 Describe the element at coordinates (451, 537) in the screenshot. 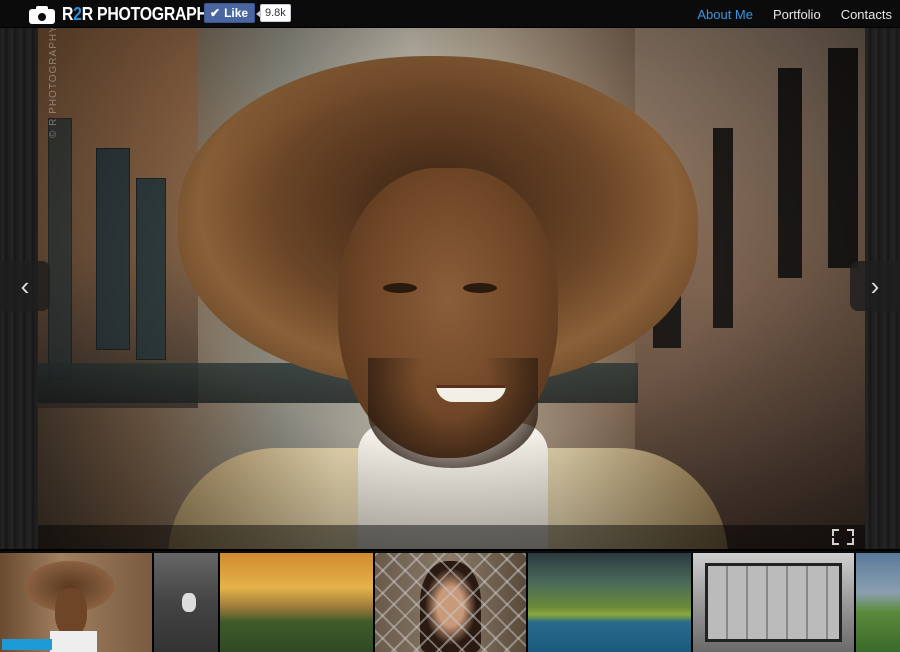

I see `caption-bar` at that location.